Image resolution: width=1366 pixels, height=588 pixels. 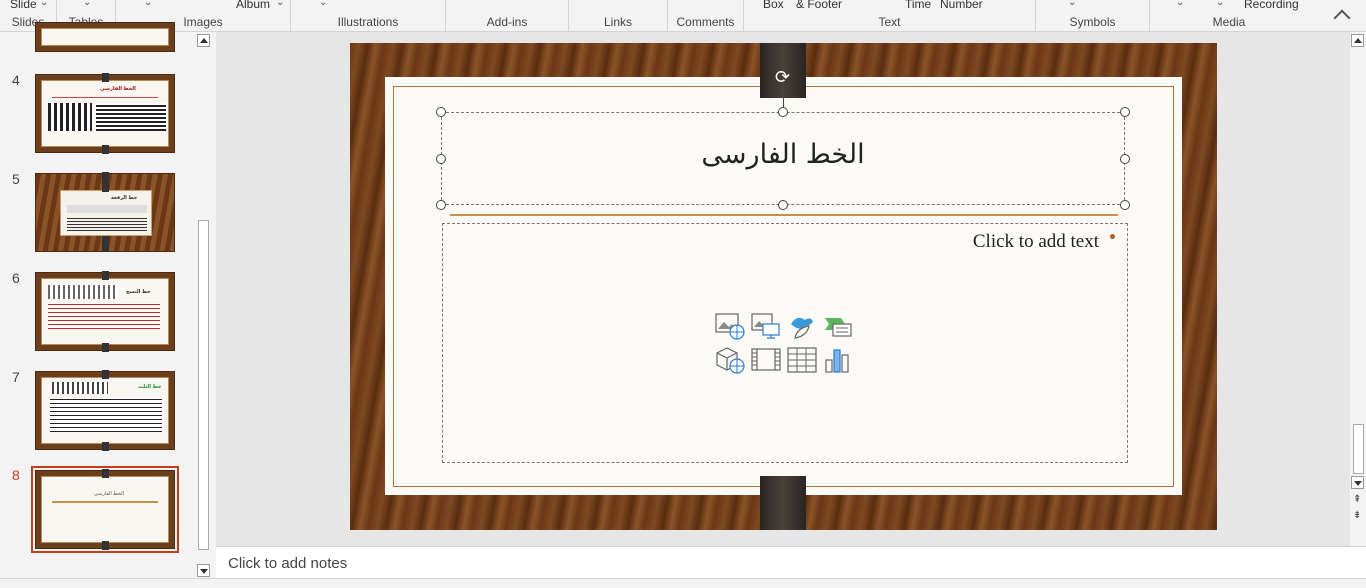 What do you see at coordinates (105, 311) in the screenshot?
I see `slide-thumbnail-6: خط النسخ` at bounding box center [105, 311].